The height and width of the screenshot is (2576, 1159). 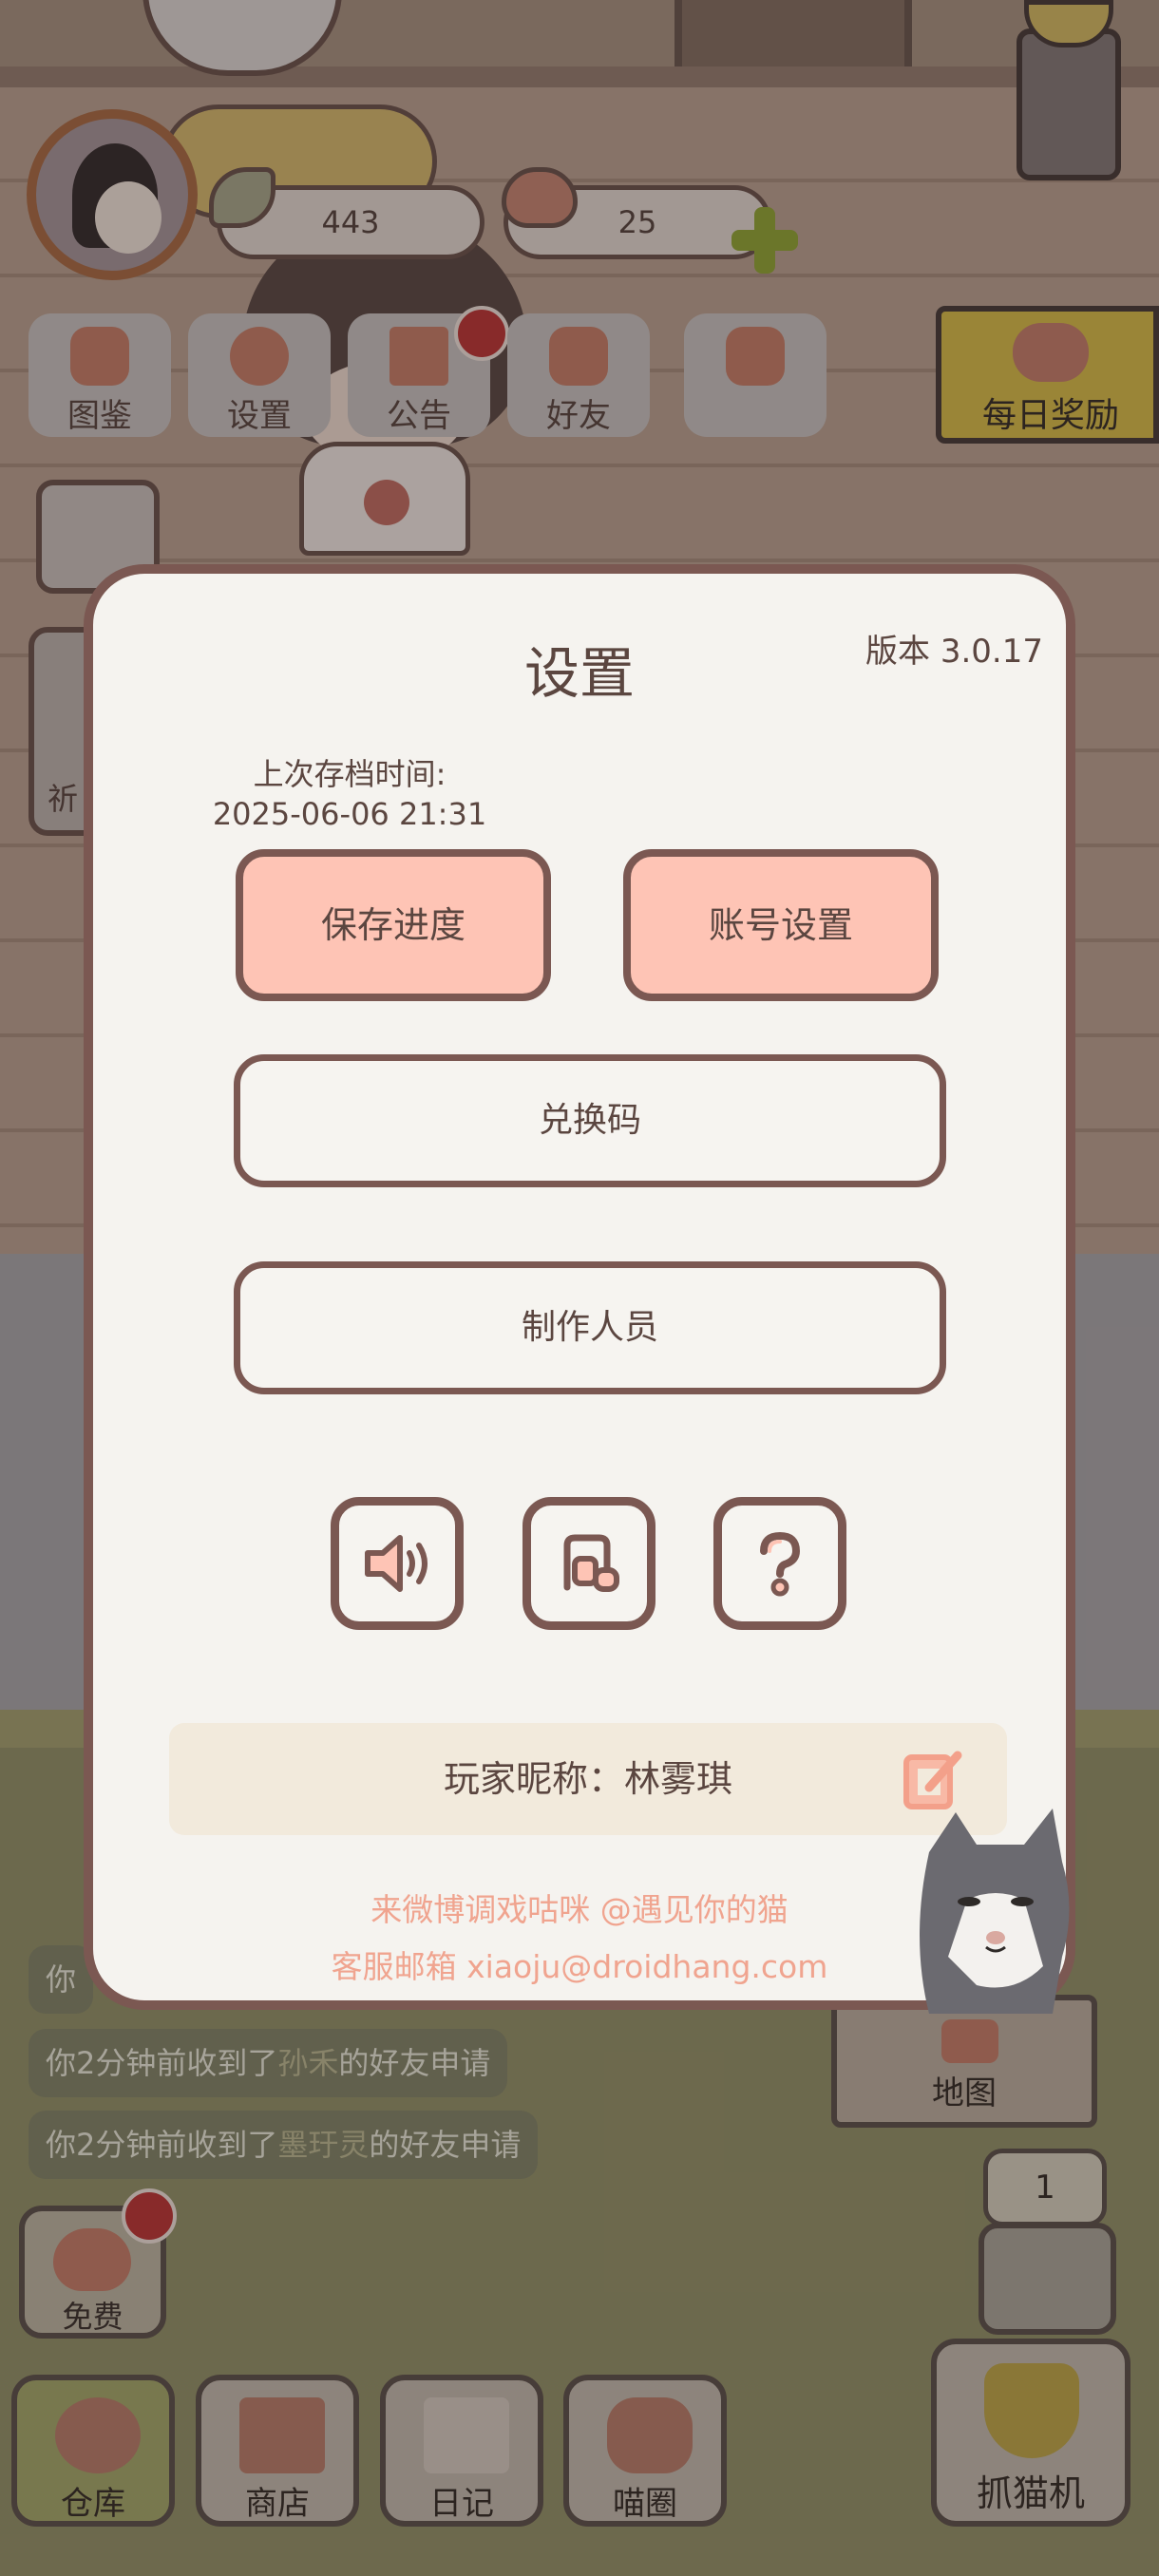 I want to click on help-icon, so click(x=780, y=1564).